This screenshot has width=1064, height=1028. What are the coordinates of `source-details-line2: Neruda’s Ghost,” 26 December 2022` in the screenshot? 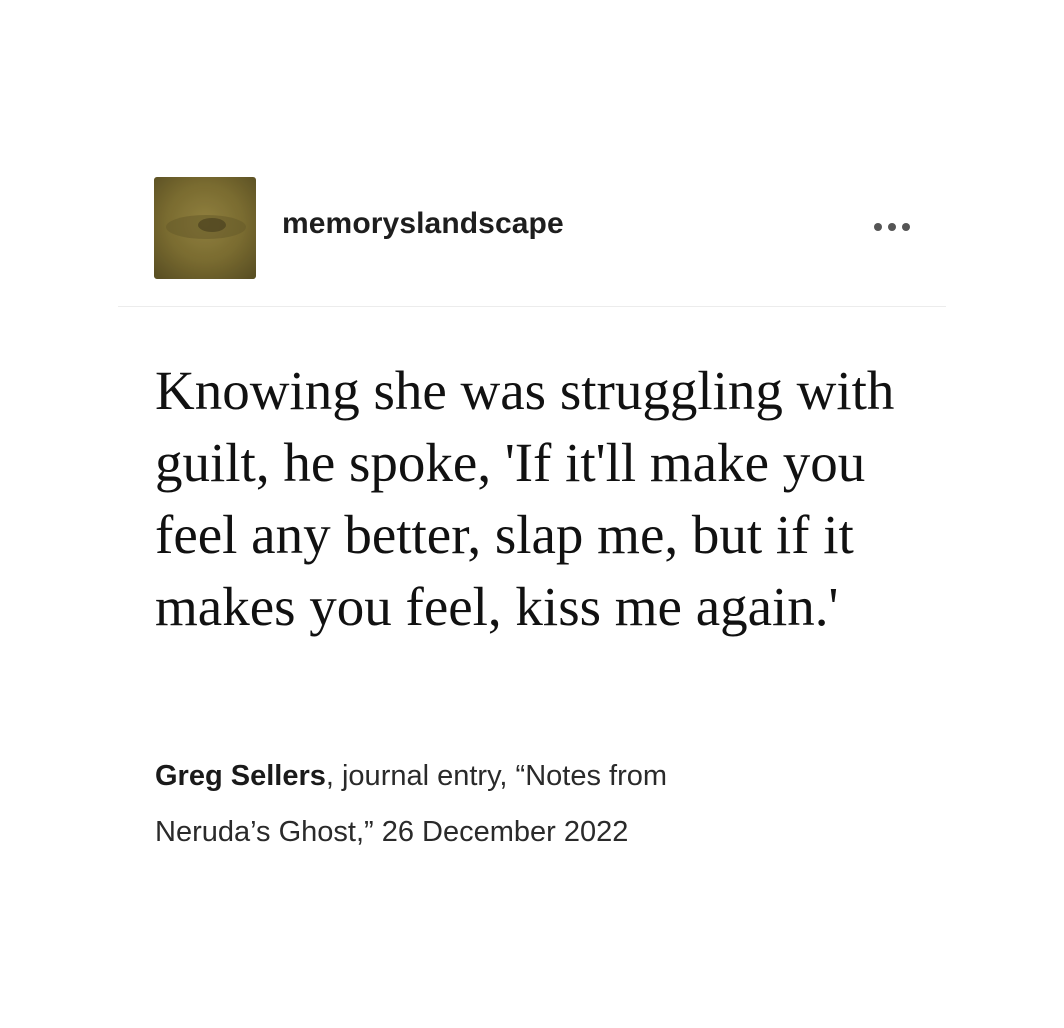 It's located at (392, 832).